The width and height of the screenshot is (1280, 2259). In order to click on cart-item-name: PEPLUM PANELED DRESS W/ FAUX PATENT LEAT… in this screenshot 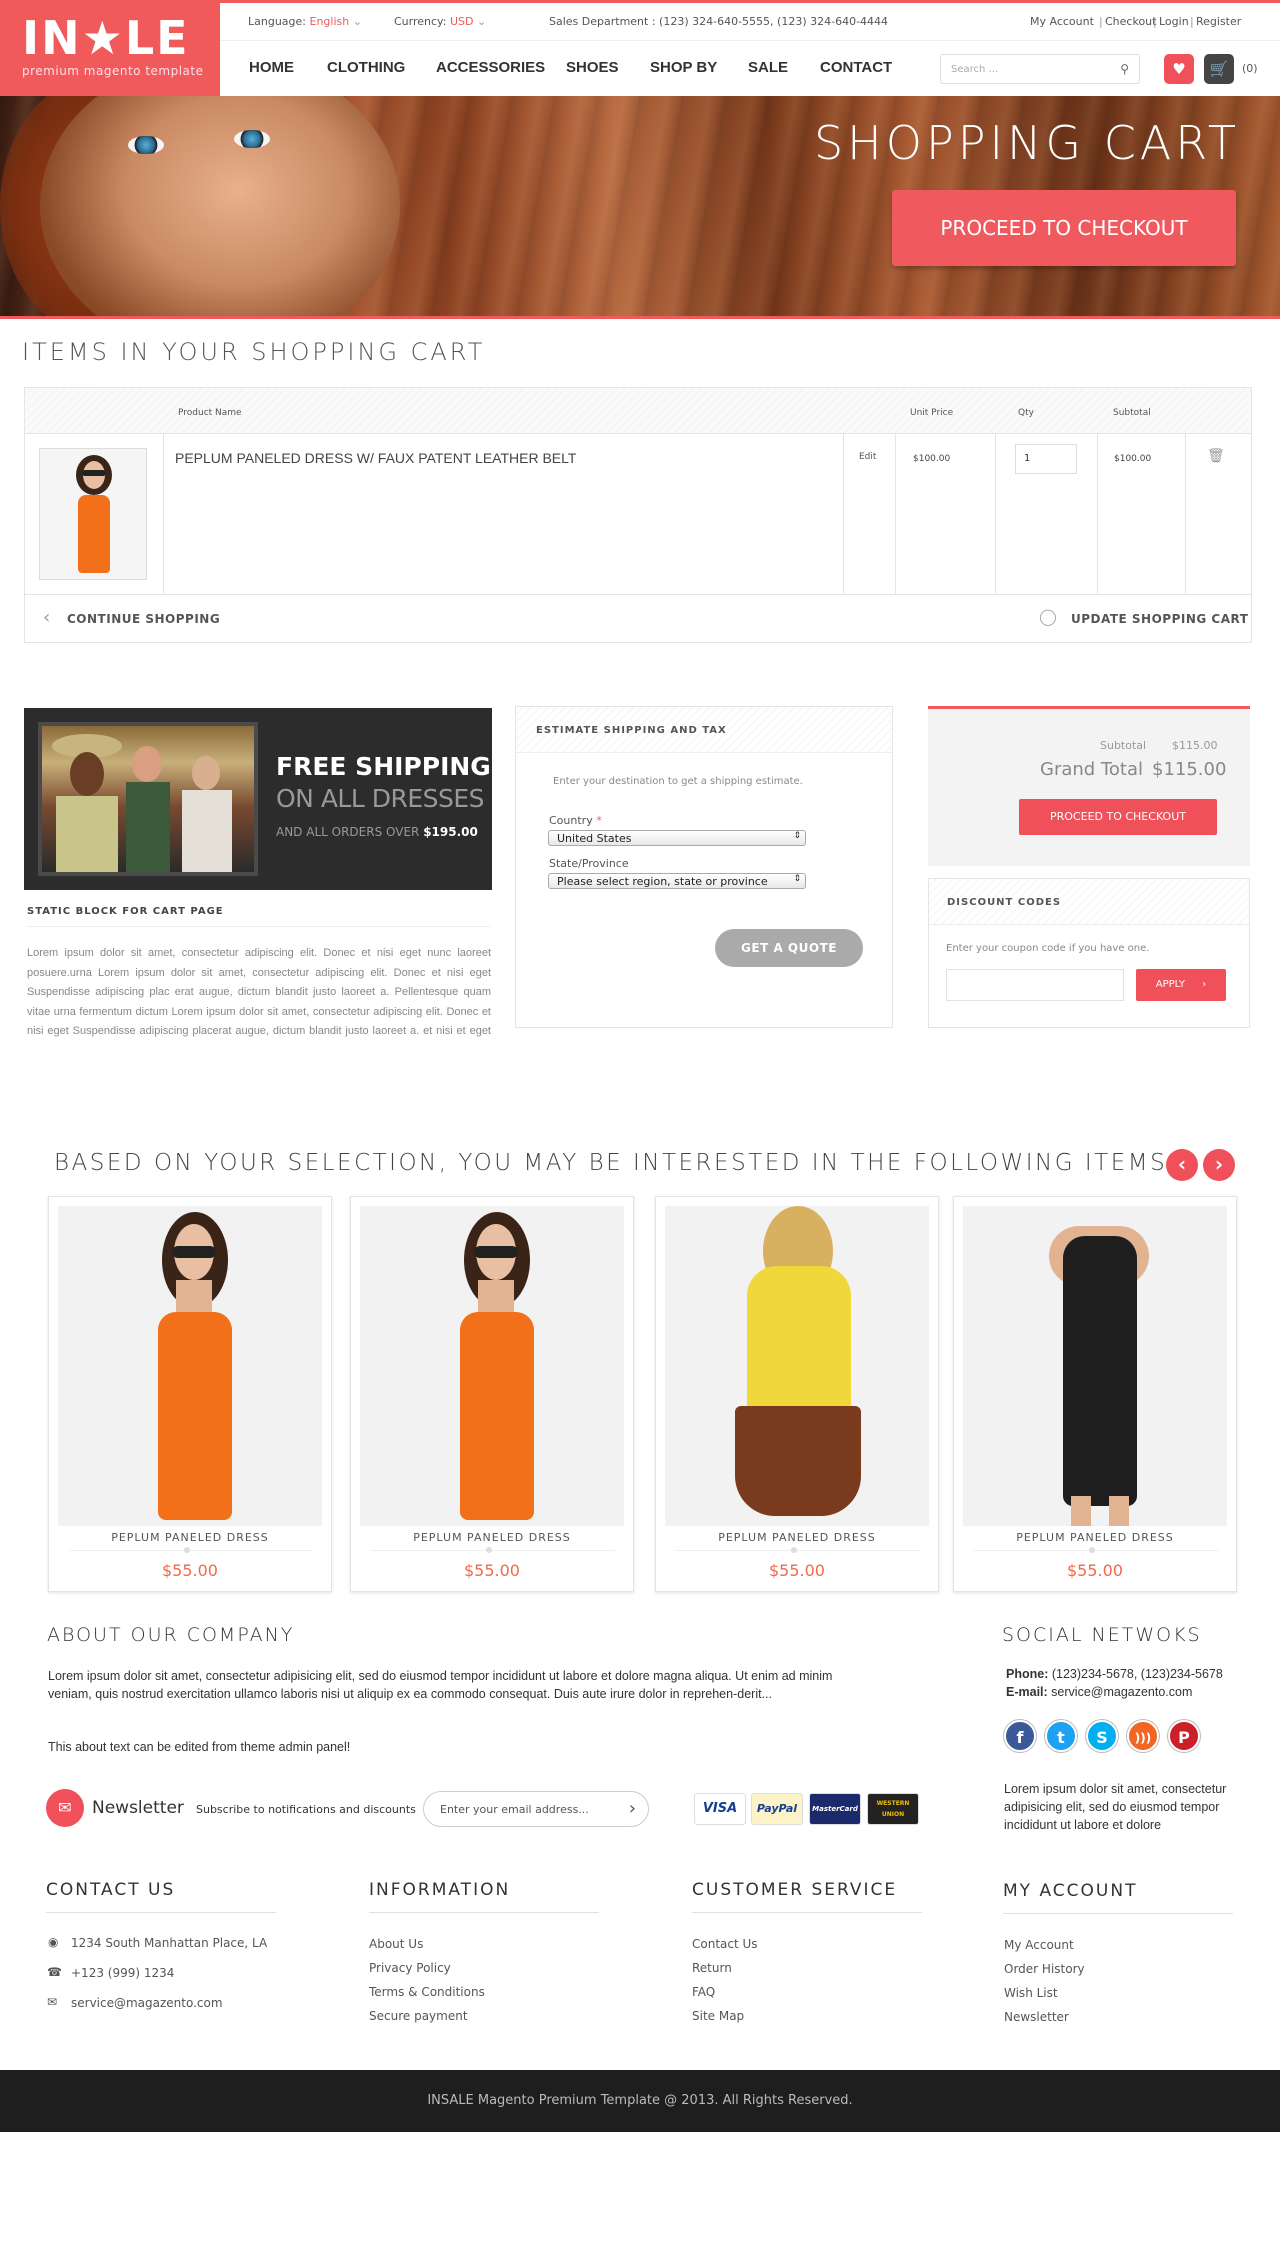, I will do `click(375, 458)`.